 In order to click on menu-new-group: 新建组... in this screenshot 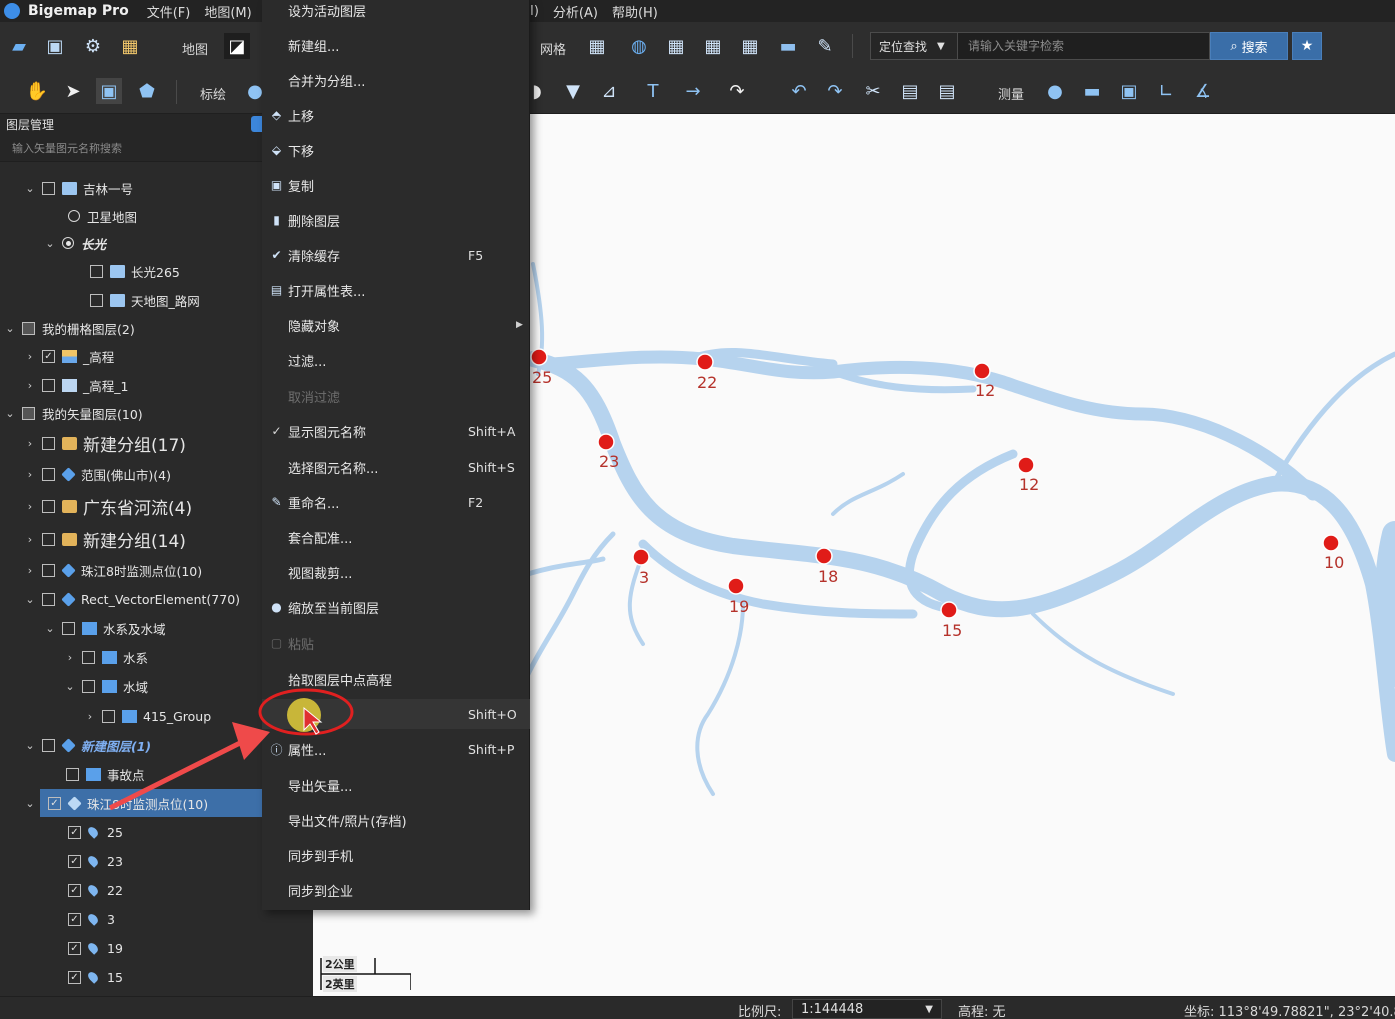, I will do `click(396, 45)`.